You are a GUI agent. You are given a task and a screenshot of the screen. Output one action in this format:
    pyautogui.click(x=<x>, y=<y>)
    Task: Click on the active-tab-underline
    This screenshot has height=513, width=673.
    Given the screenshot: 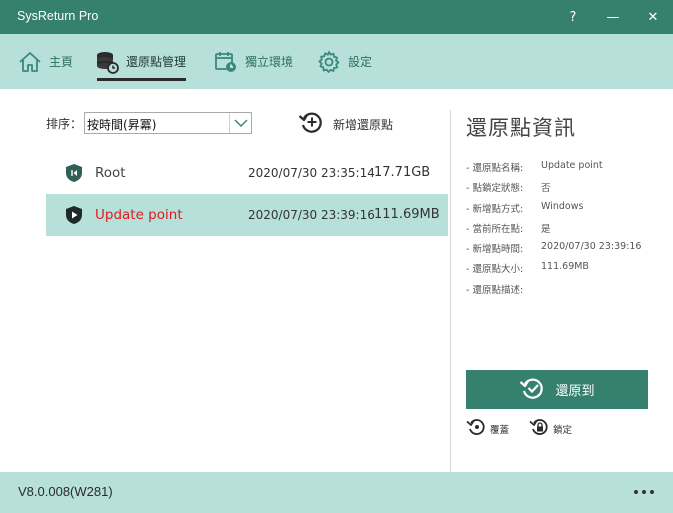 What is the action you would take?
    pyautogui.click(x=142, y=79)
    